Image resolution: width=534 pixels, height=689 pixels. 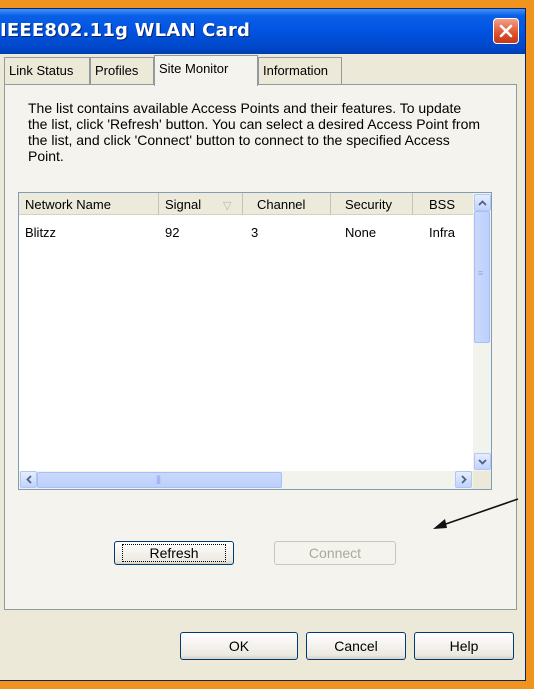 What do you see at coordinates (172, 232) in the screenshot?
I see `cell-signal: 92` at bounding box center [172, 232].